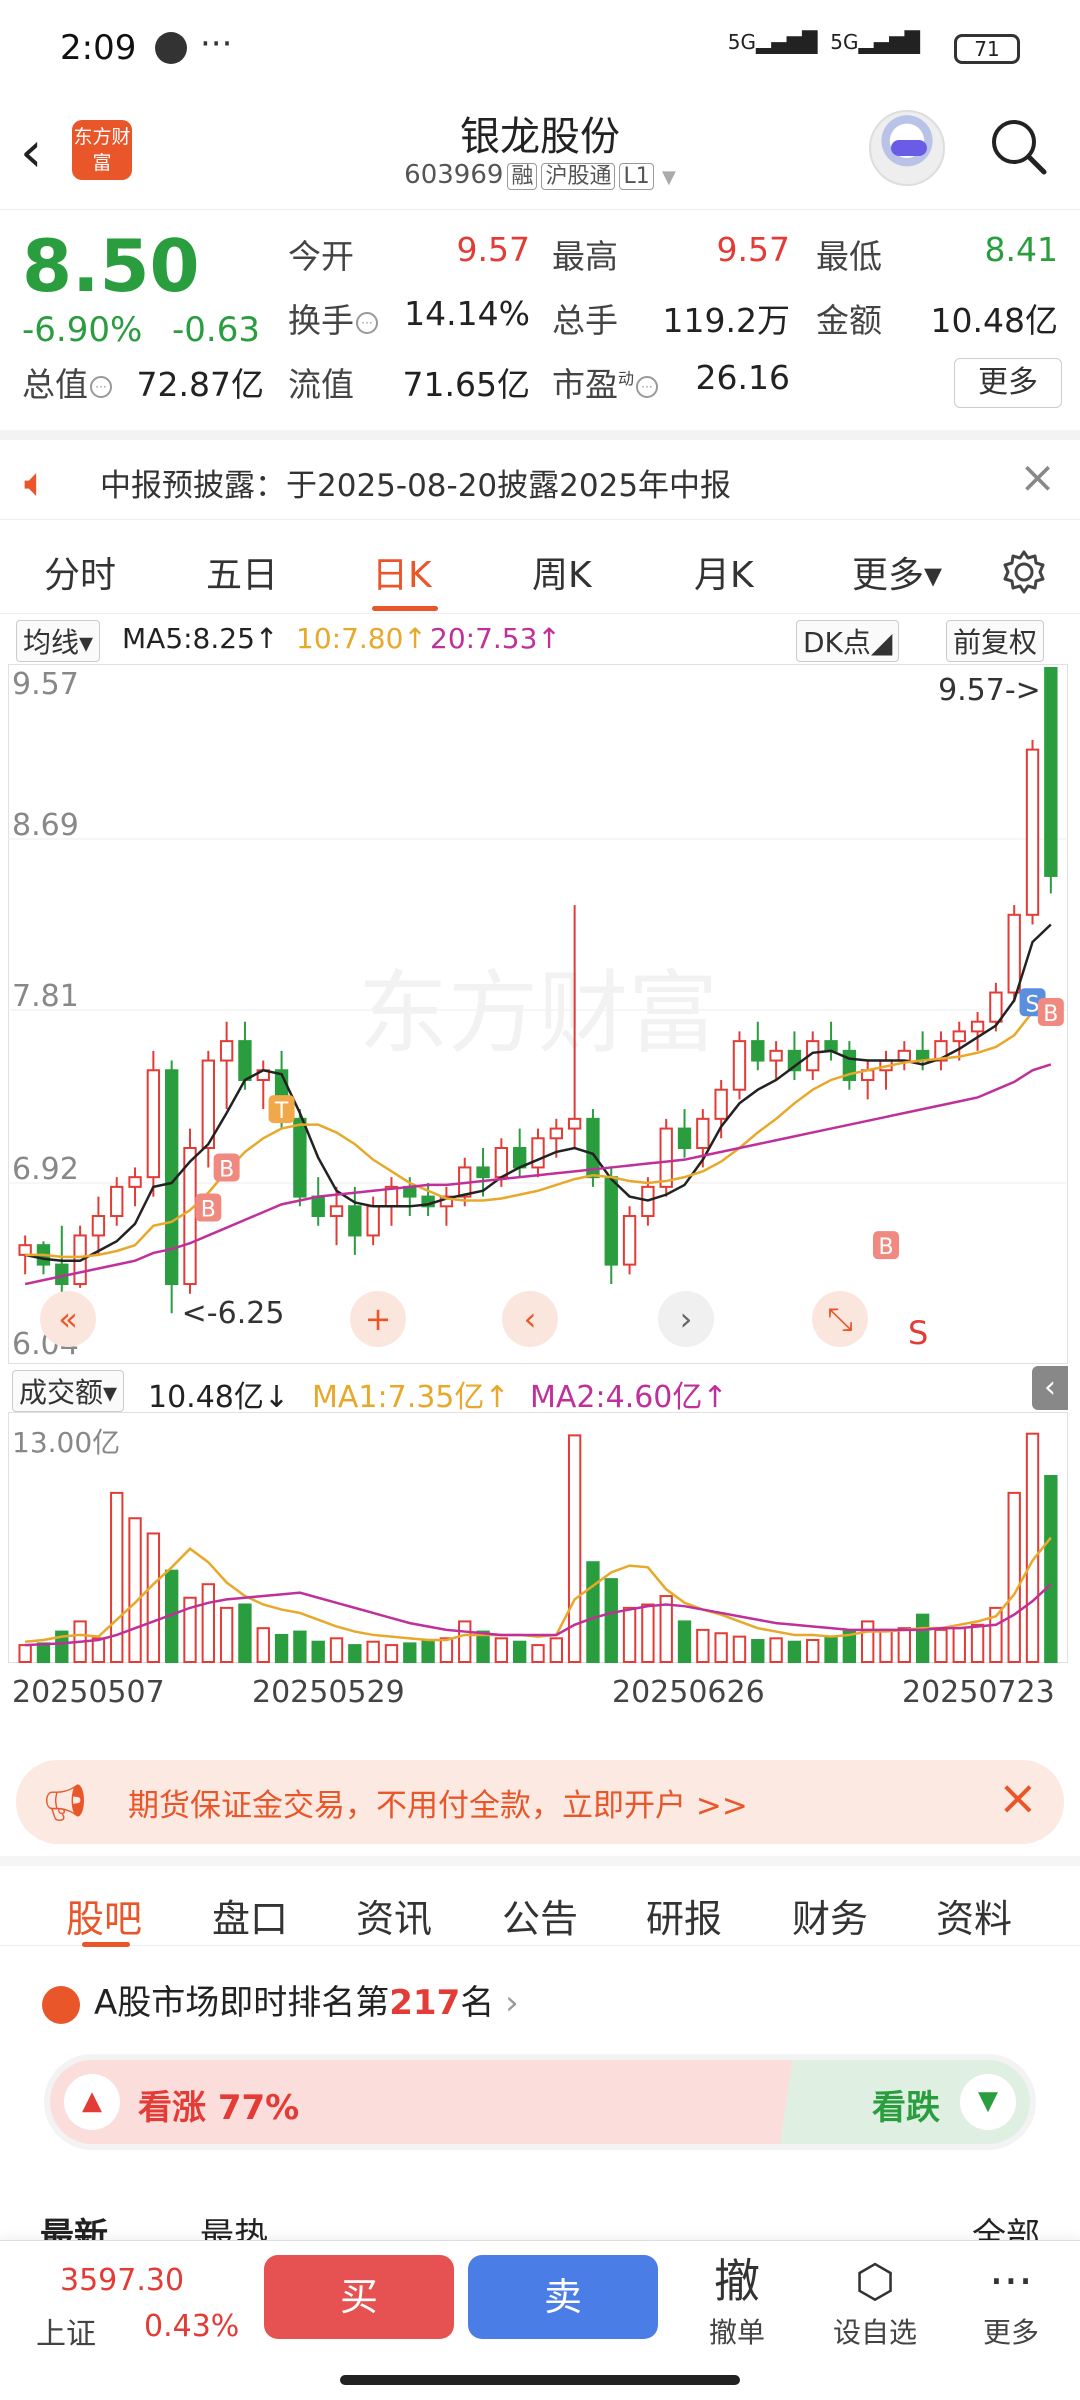 Image resolution: width=1080 pixels, height=2400 pixels. What do you see at coordinates (415, 482) in the screenshot?
I see `notice-text: 中报预披露：于2025-08-20披露2025年中报` at bounding box center [415, 482].